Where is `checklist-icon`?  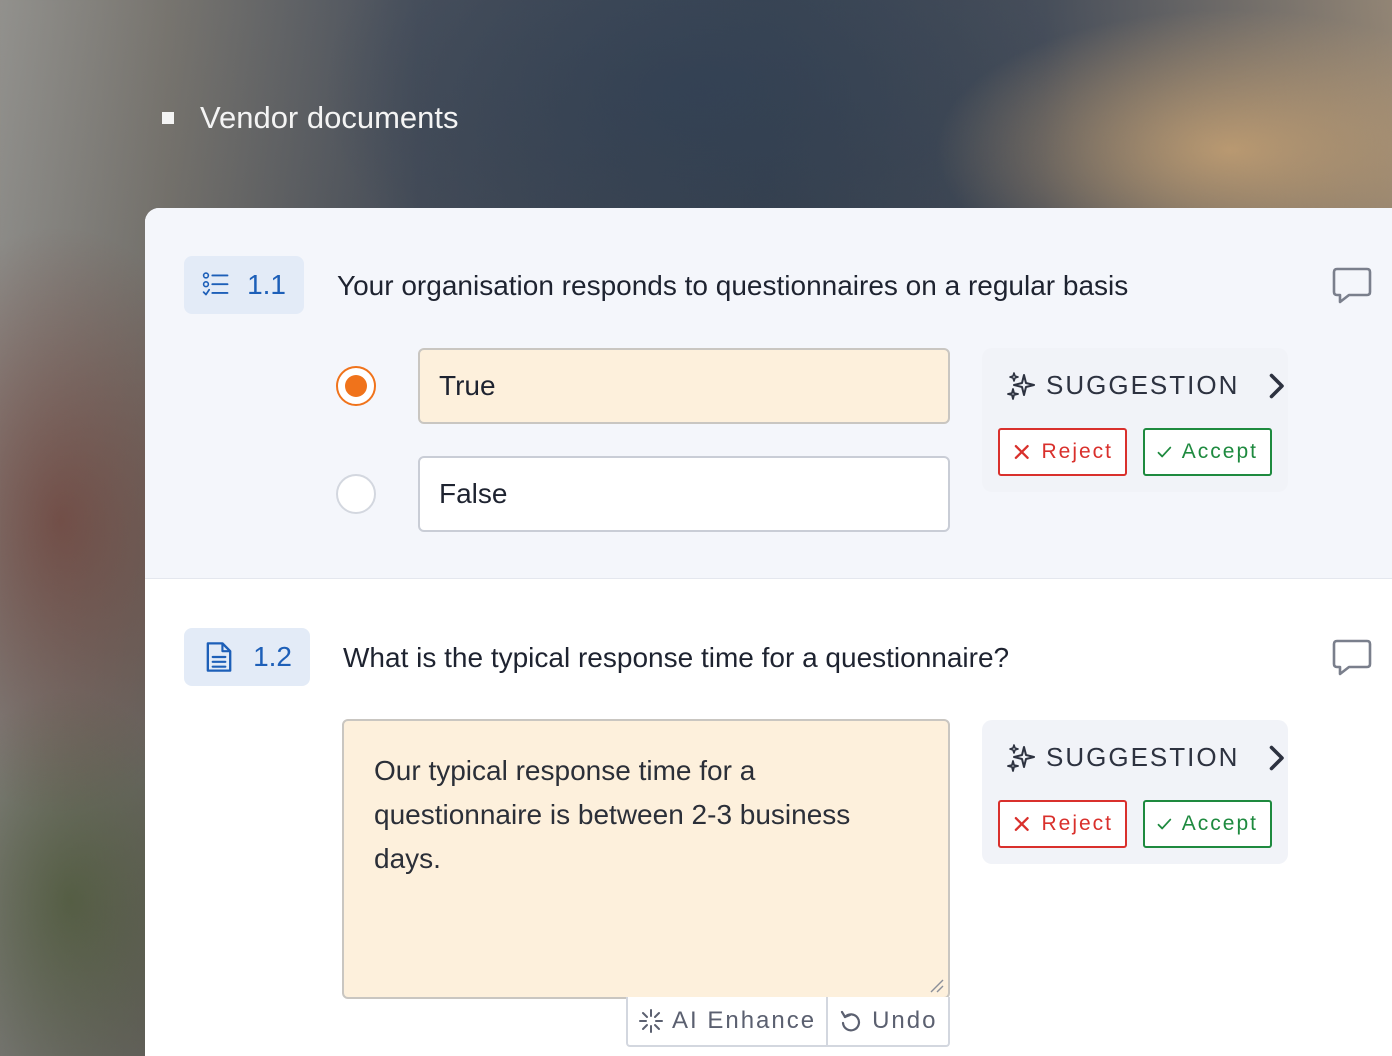 checklist-icon is located at coordinates (215, 284).